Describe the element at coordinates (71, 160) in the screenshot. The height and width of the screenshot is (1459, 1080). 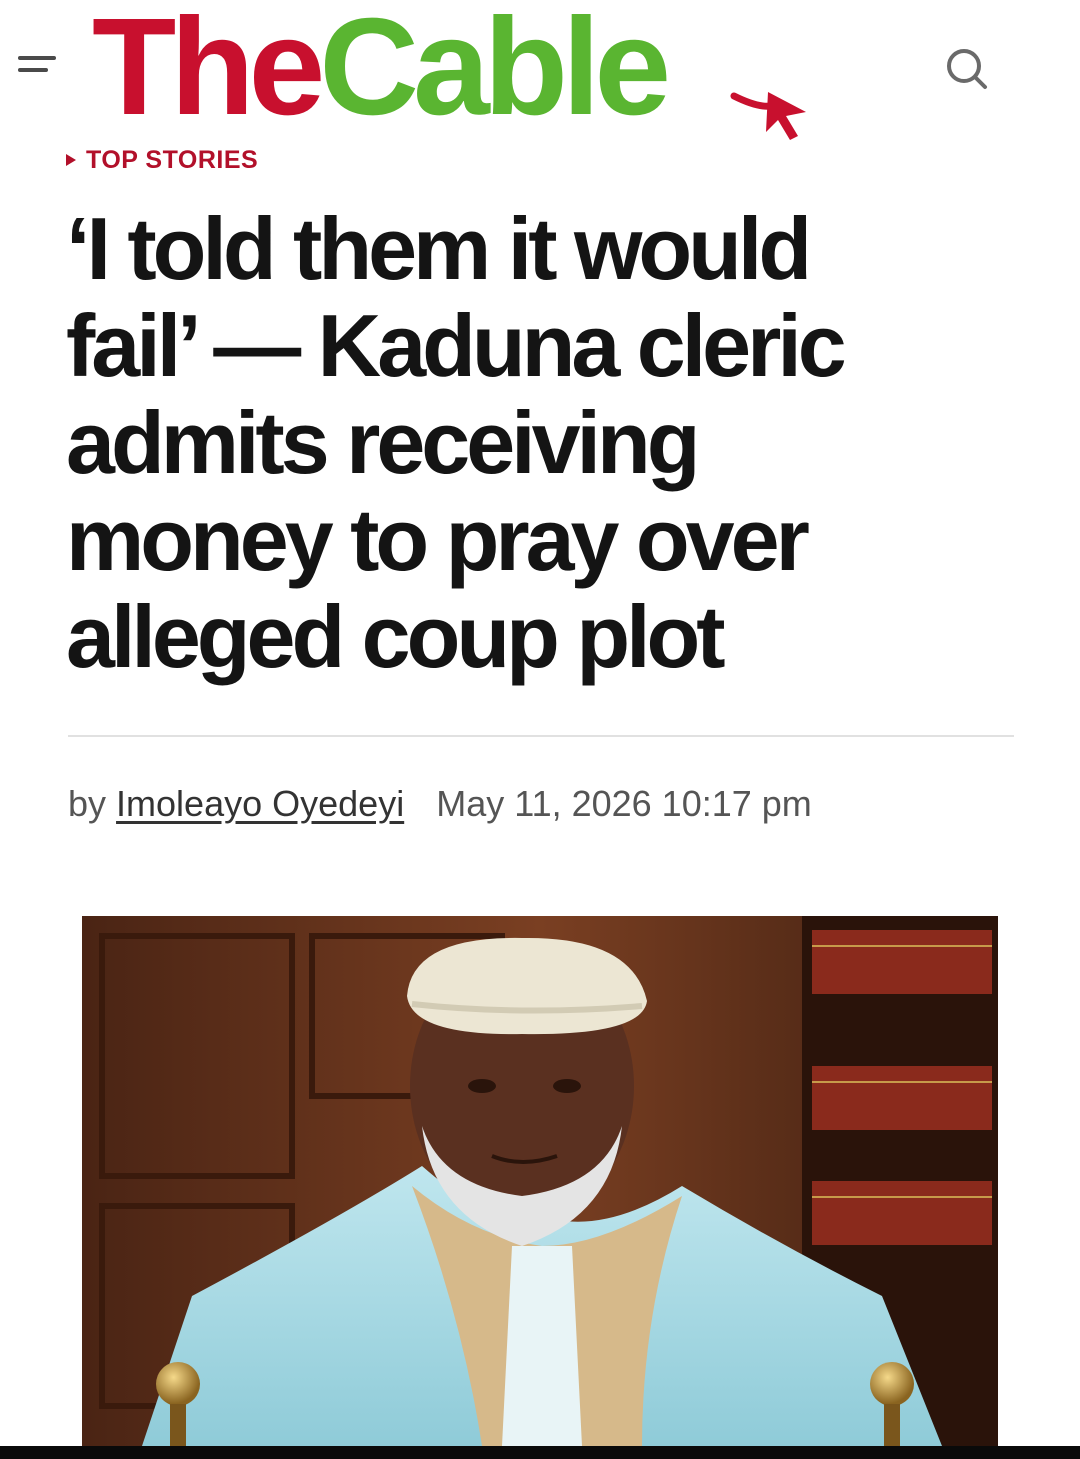
I see `triangle-right-icon` at that location.